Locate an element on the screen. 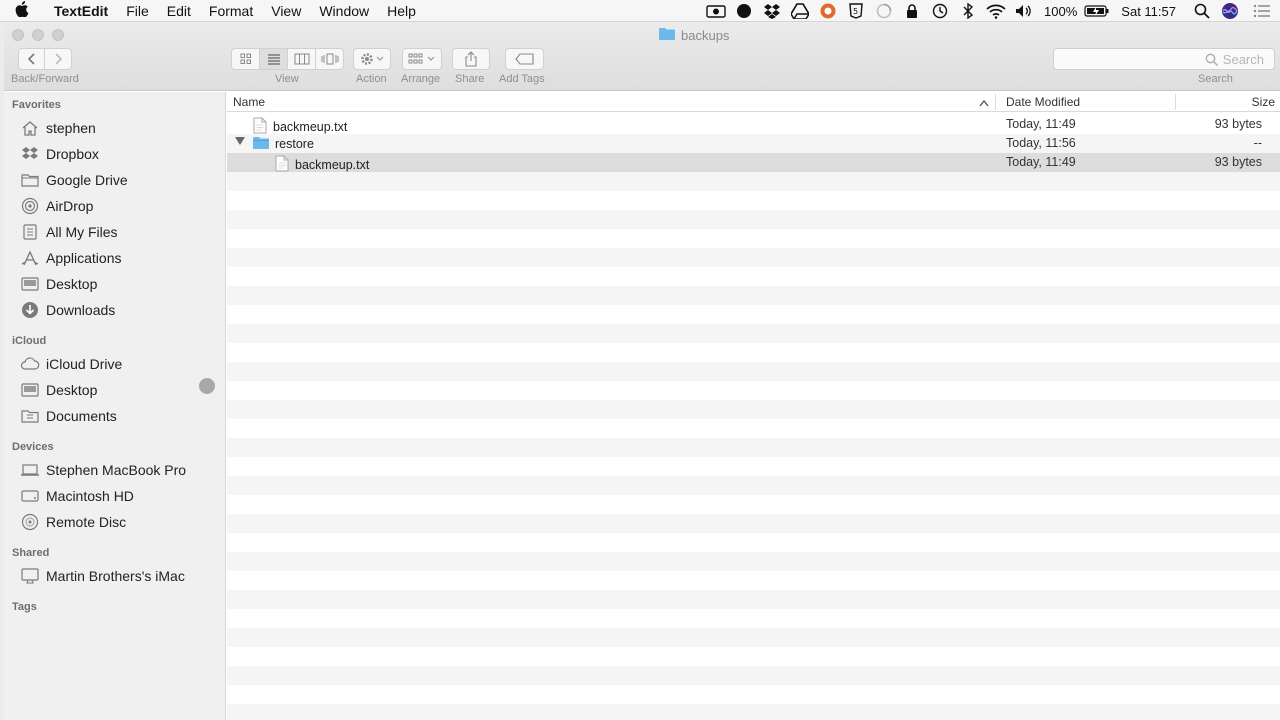 The width and height of the screenshot is (1280, 720). sidebar-item-macintosh-hd: Macintosh HD is located at coordinates (77, 496).